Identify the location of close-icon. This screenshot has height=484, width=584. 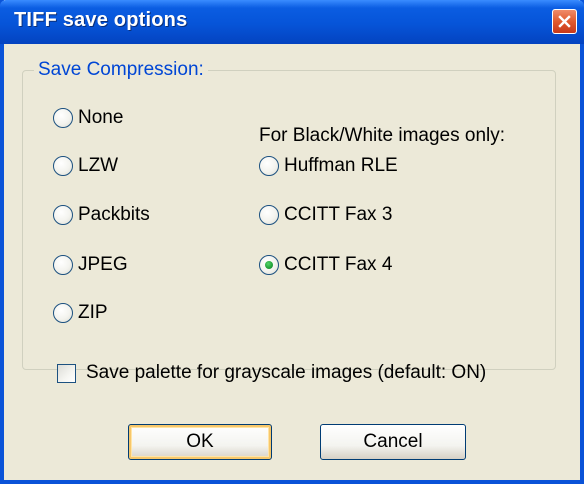
(564, 21).